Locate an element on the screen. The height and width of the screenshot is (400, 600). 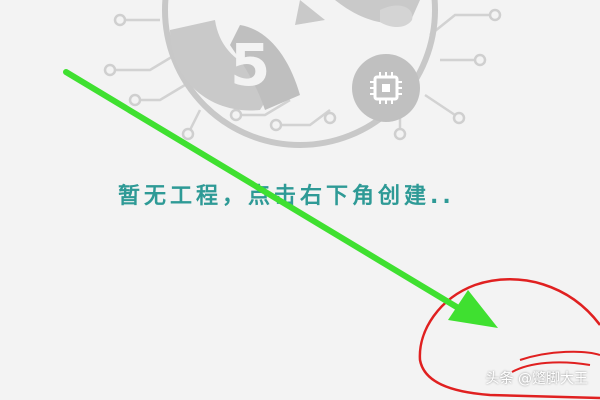
watermark: 头条 @蹩脚大王 is located at coordinates (536, 379).